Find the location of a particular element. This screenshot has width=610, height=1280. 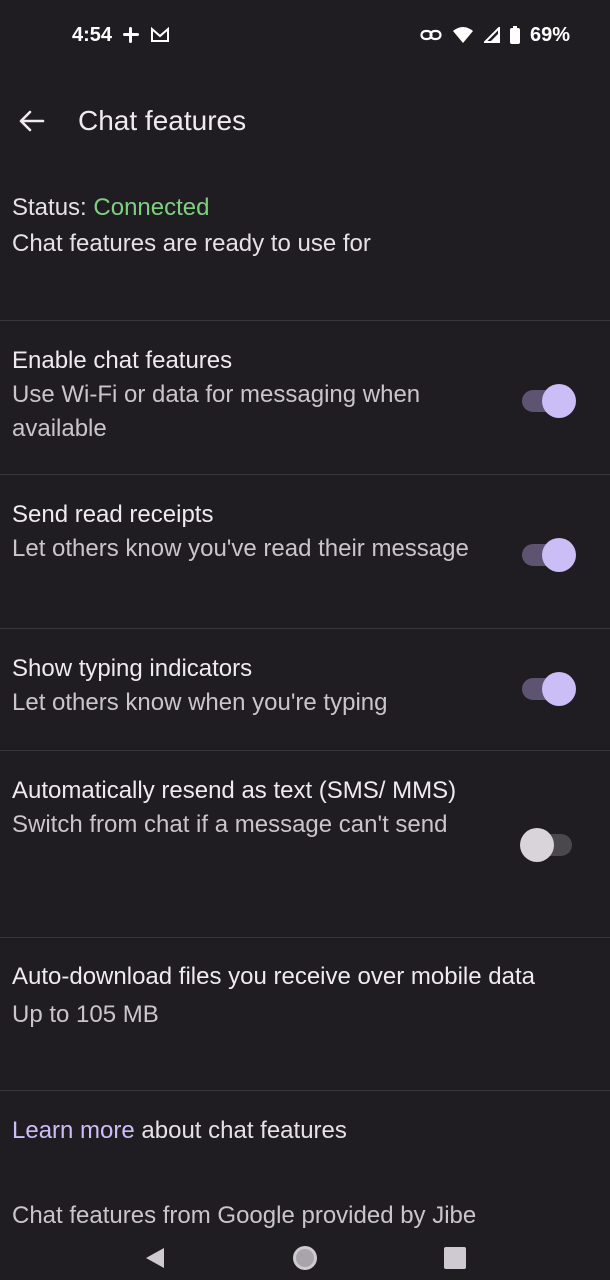

nav-recents-button is located at coordinates (455, 1258).